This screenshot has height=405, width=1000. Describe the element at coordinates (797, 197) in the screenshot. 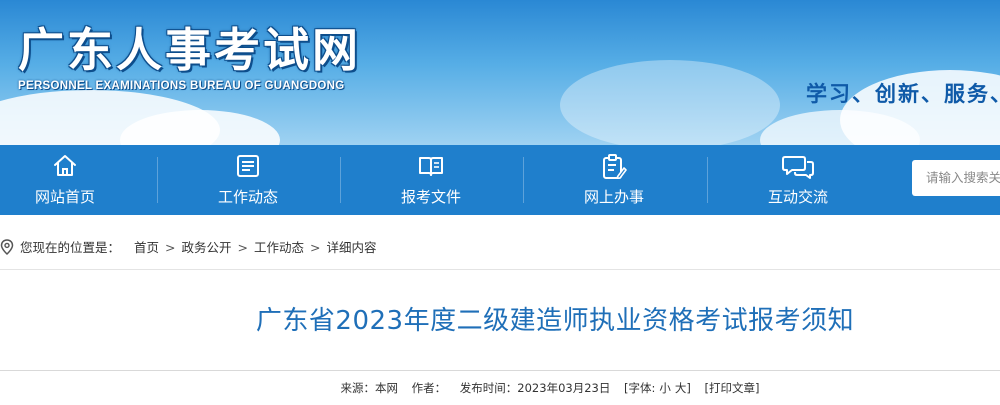

I see `nav-label: 互动交流` at that location.